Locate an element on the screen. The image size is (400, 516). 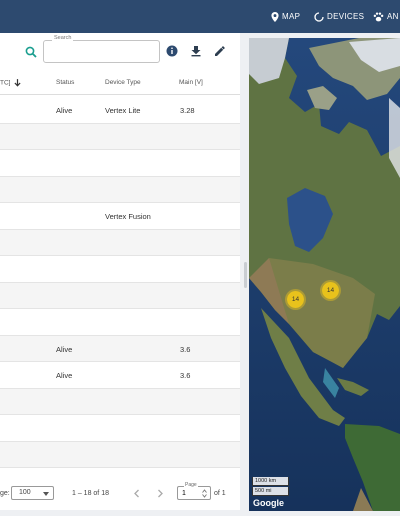
column-header-time-label: TC] is located at coordinates (5, 83).